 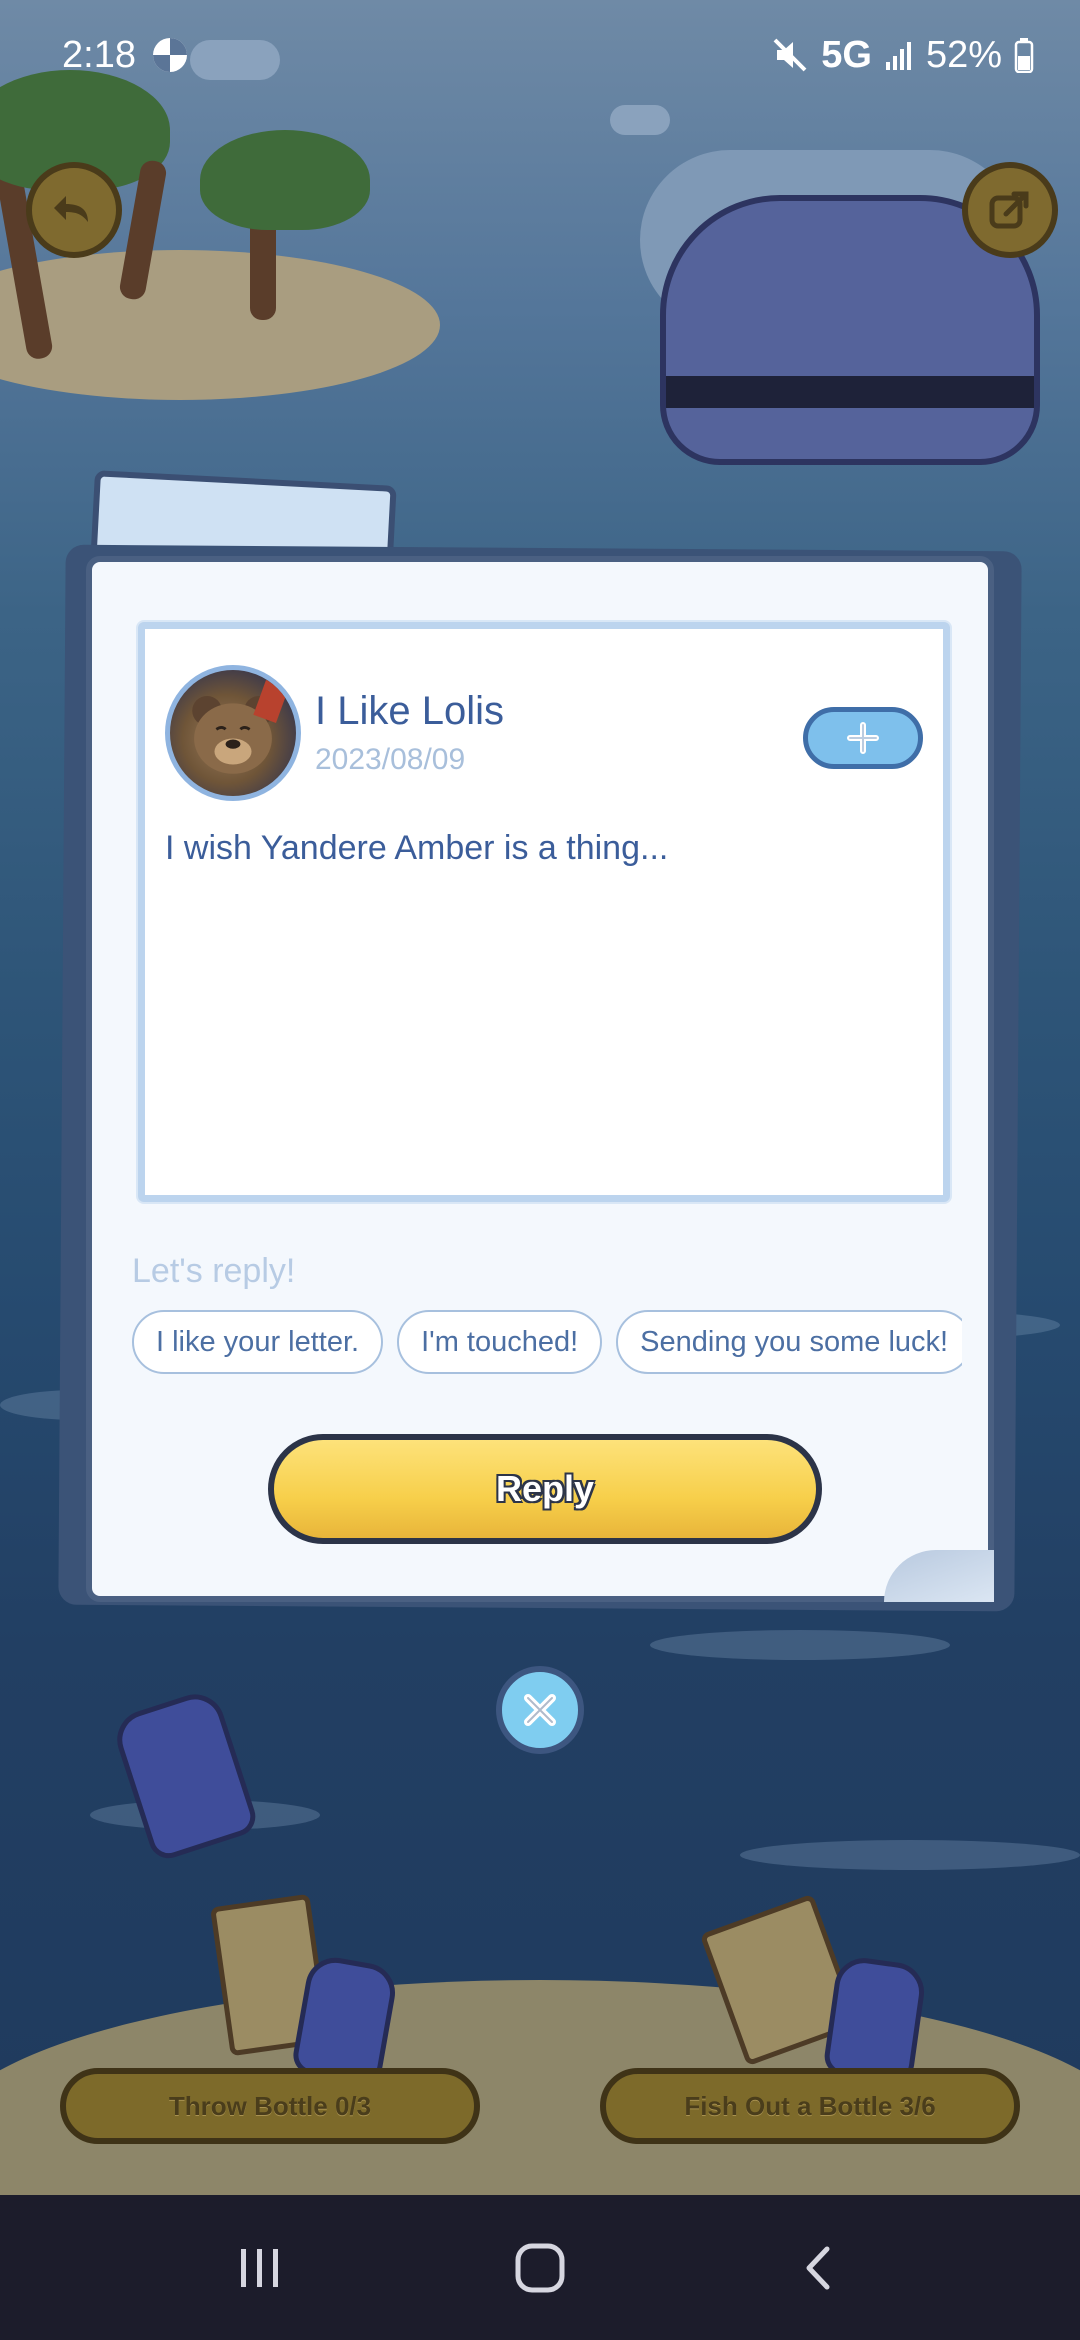 I want to click on throw-bottle-button: Throw Bottle 0/3, so click(x=270, y=2106).